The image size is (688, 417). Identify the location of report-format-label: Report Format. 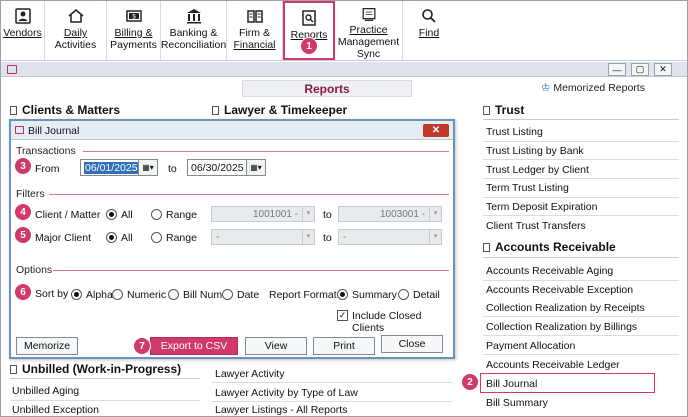
(303, 295).